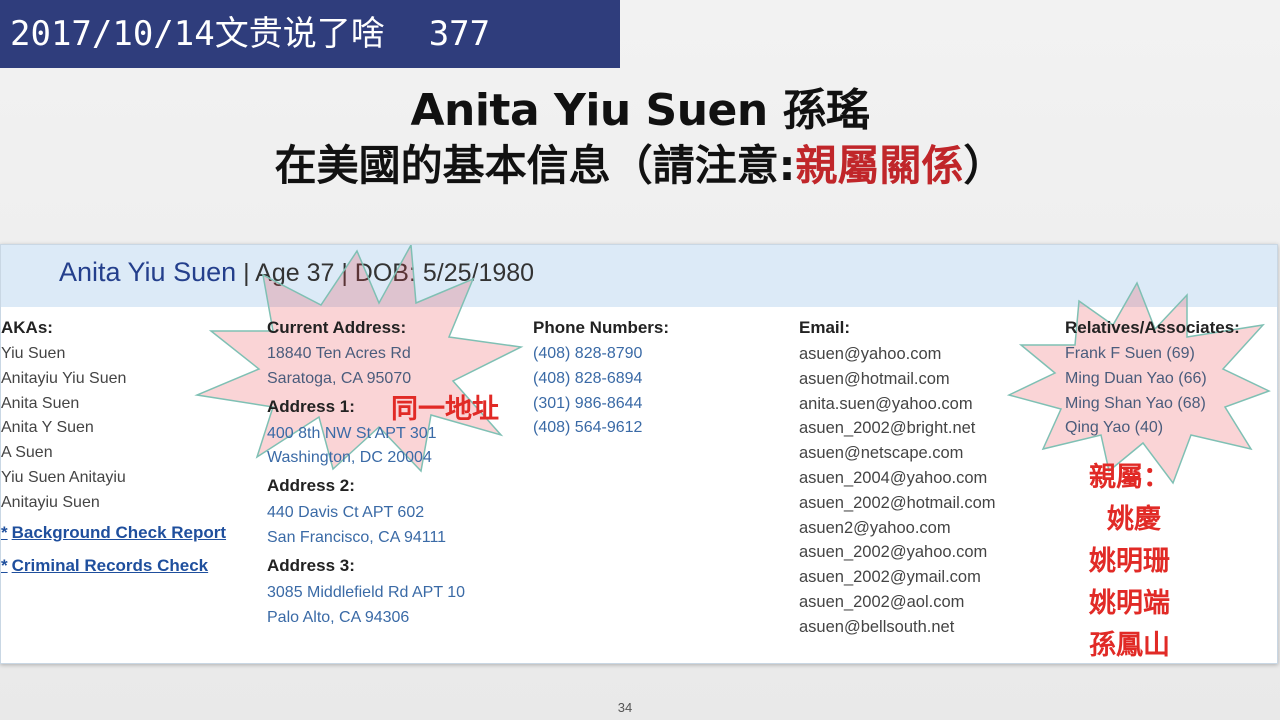 This screenshot has height=720, width=1280. I want to click on email-item: asuen@hotmail.com, so click(874, 378).